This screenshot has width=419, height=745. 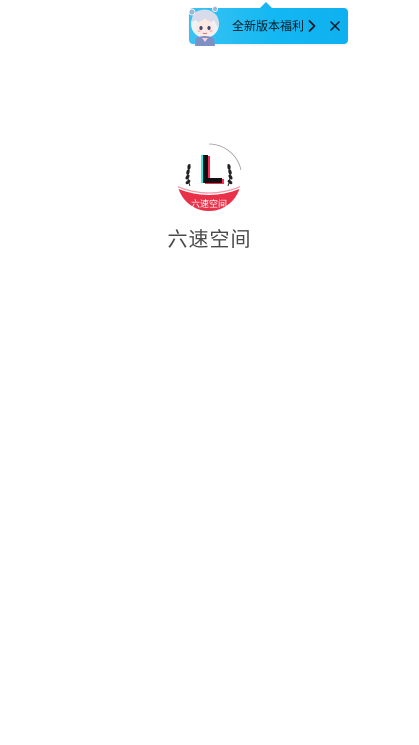 I want to click on promo-label: 全新版本福利, so click(x=268, y=26).